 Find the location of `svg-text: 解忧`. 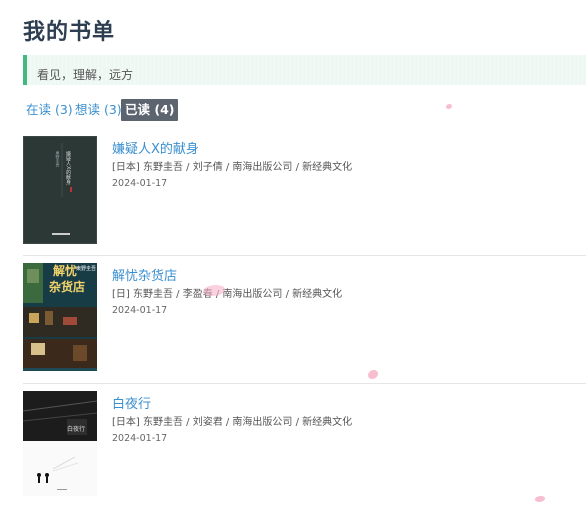

svg-text: 解忧 is located at coordinates (65, 270).